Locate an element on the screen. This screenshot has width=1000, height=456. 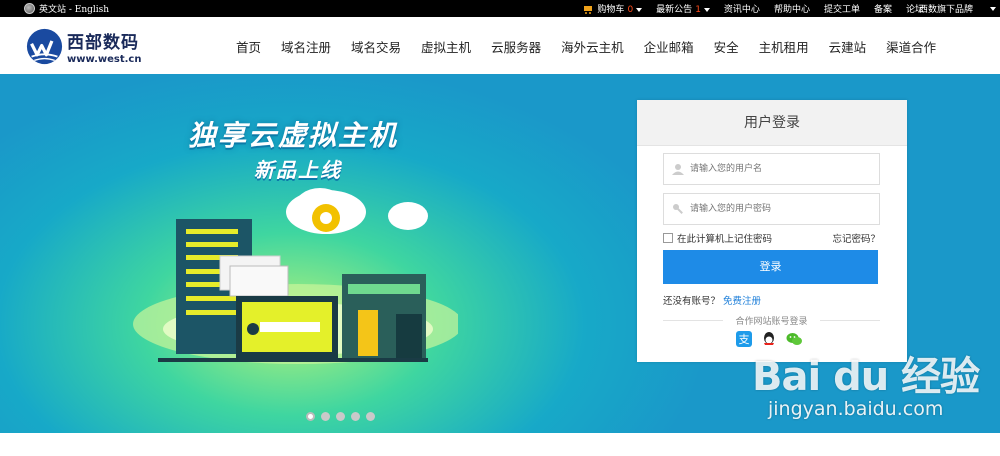
svg-text: 支 is located at coordinates (744, 339).